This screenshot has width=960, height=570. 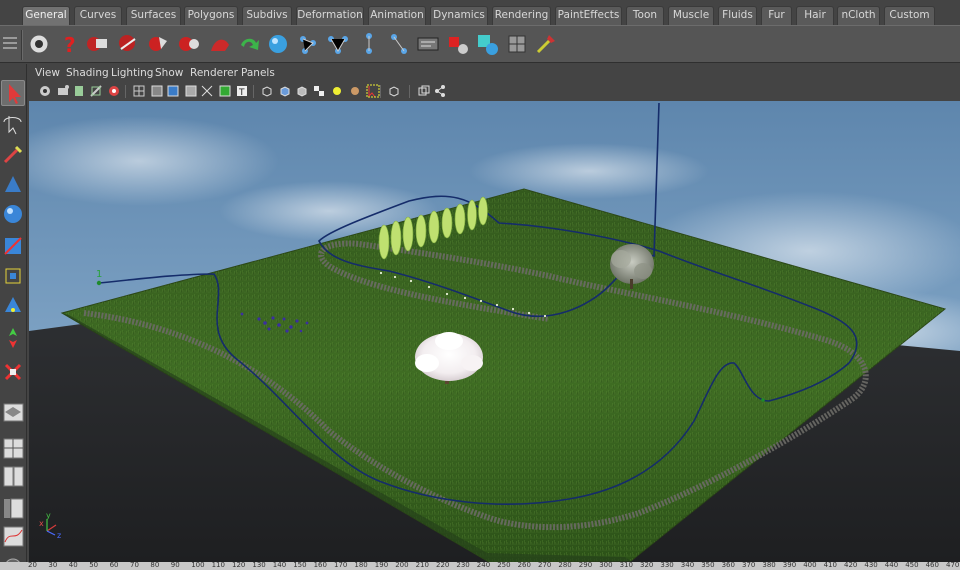 I want to click on timeline-tick-label: 70, so click(x=134, y=565).